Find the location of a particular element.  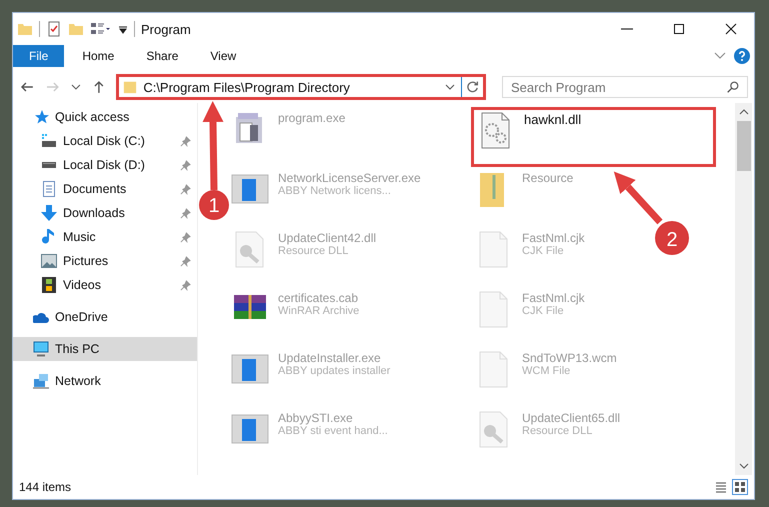

ribbon-tab: Home is located at coordinates (98, 56).